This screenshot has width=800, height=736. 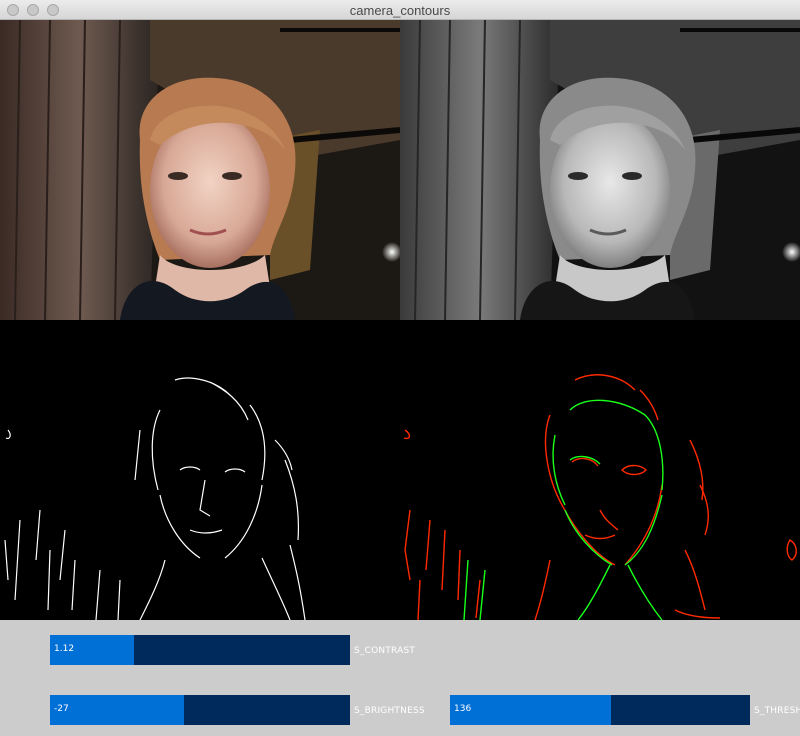 I want to click on contrast-label: S_CONTRAST, so click(x=385, y=651).